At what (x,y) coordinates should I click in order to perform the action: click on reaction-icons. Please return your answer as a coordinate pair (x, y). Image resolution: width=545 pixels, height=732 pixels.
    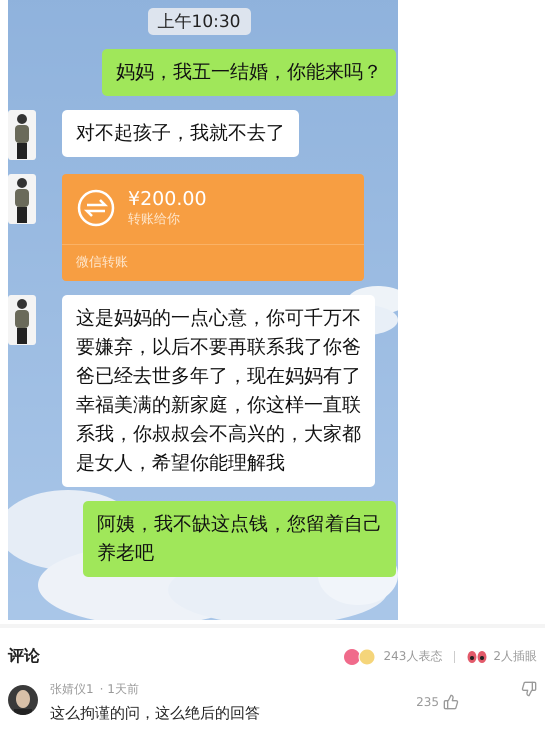
    Looking at the image, I should click on (360, 657).